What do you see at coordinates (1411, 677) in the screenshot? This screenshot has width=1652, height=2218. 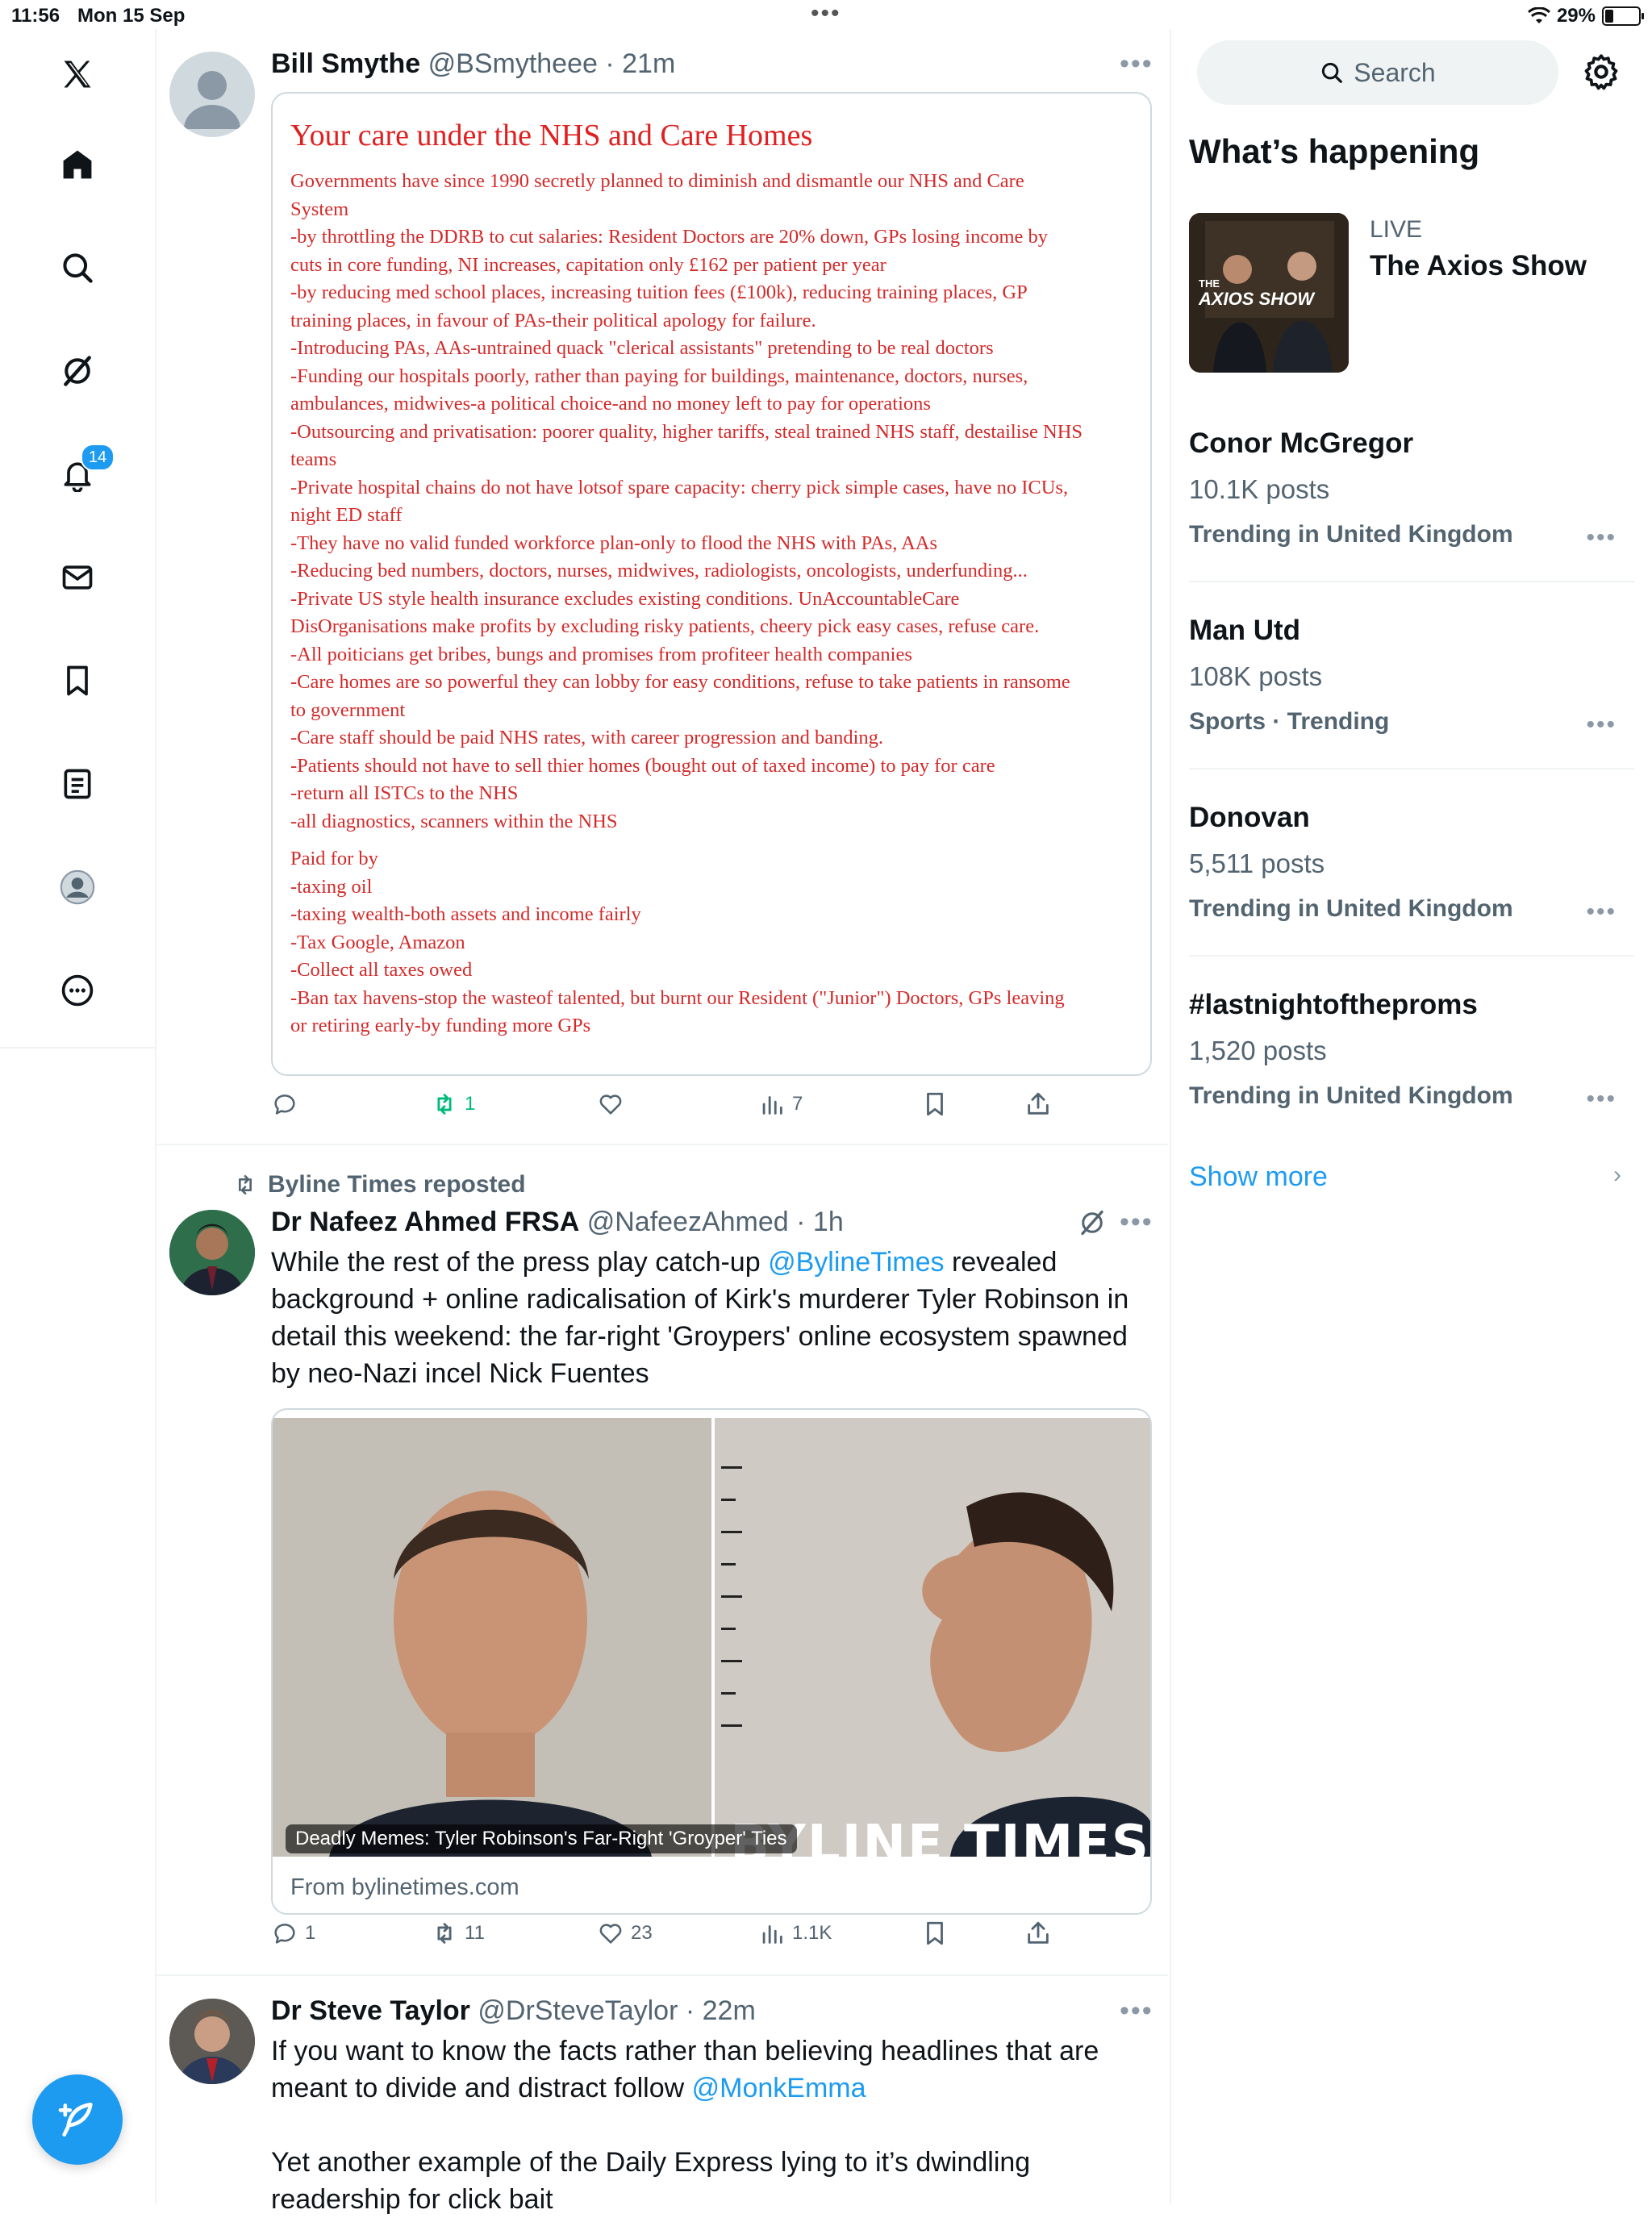 I see `trend-item: Man Utd 108K posts Sports · Trending •••` at bounding box center [1411, 677].